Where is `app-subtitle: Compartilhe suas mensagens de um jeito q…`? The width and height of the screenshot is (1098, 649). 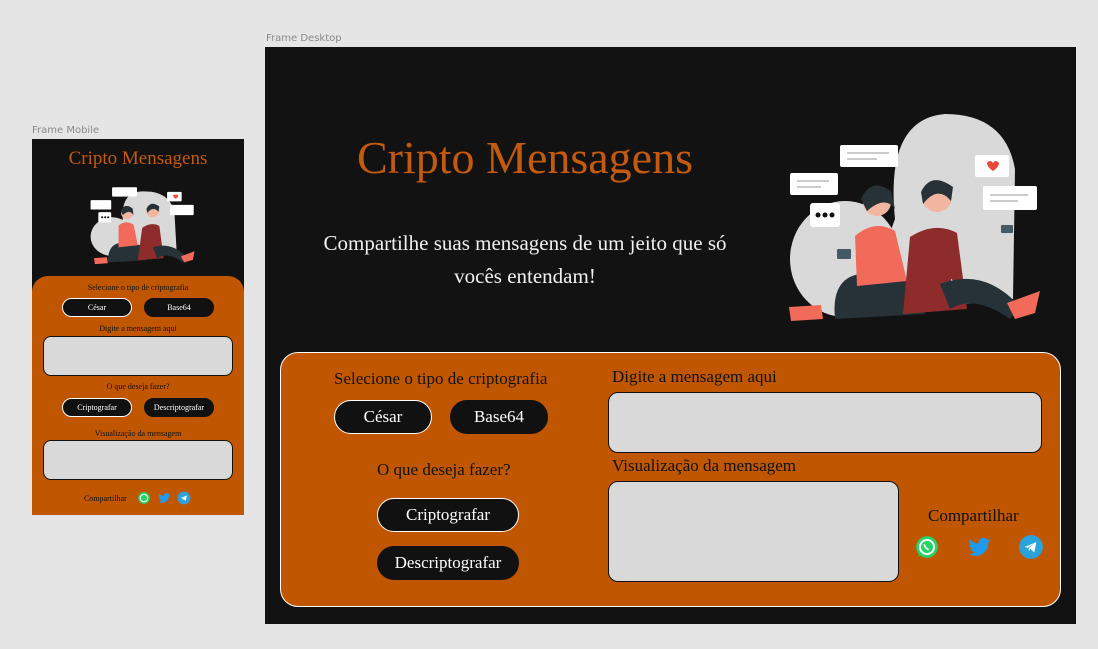
app-subtitle: Compartilhe suas mensagens de um jeito q… is located at coordinates (525, 259).